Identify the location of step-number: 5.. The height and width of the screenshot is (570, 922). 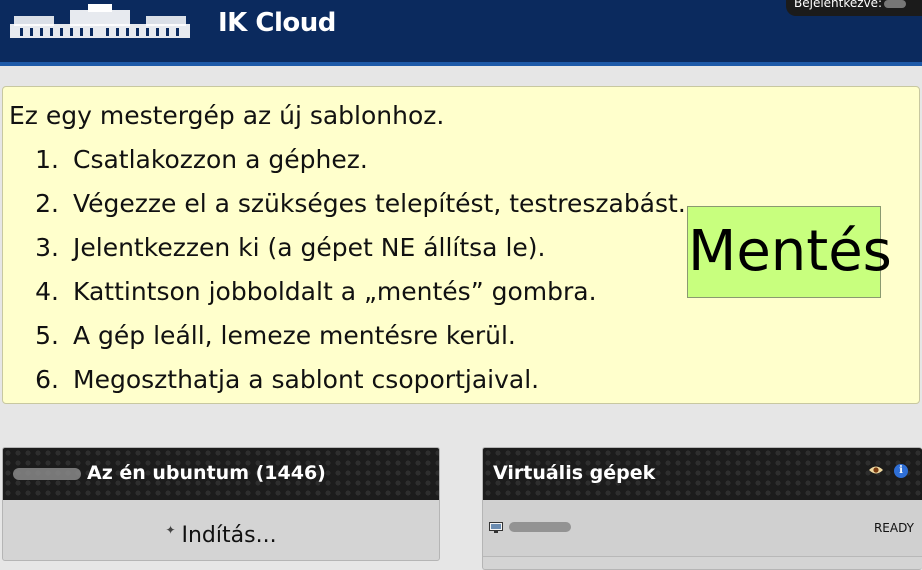
(47, 335).